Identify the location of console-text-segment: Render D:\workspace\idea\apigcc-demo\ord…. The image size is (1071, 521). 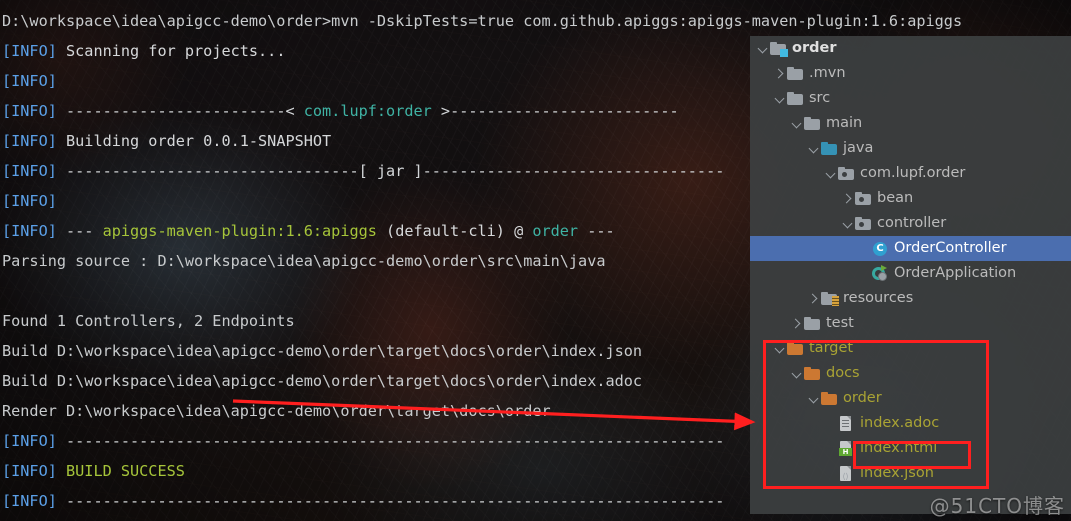
(276, 411).